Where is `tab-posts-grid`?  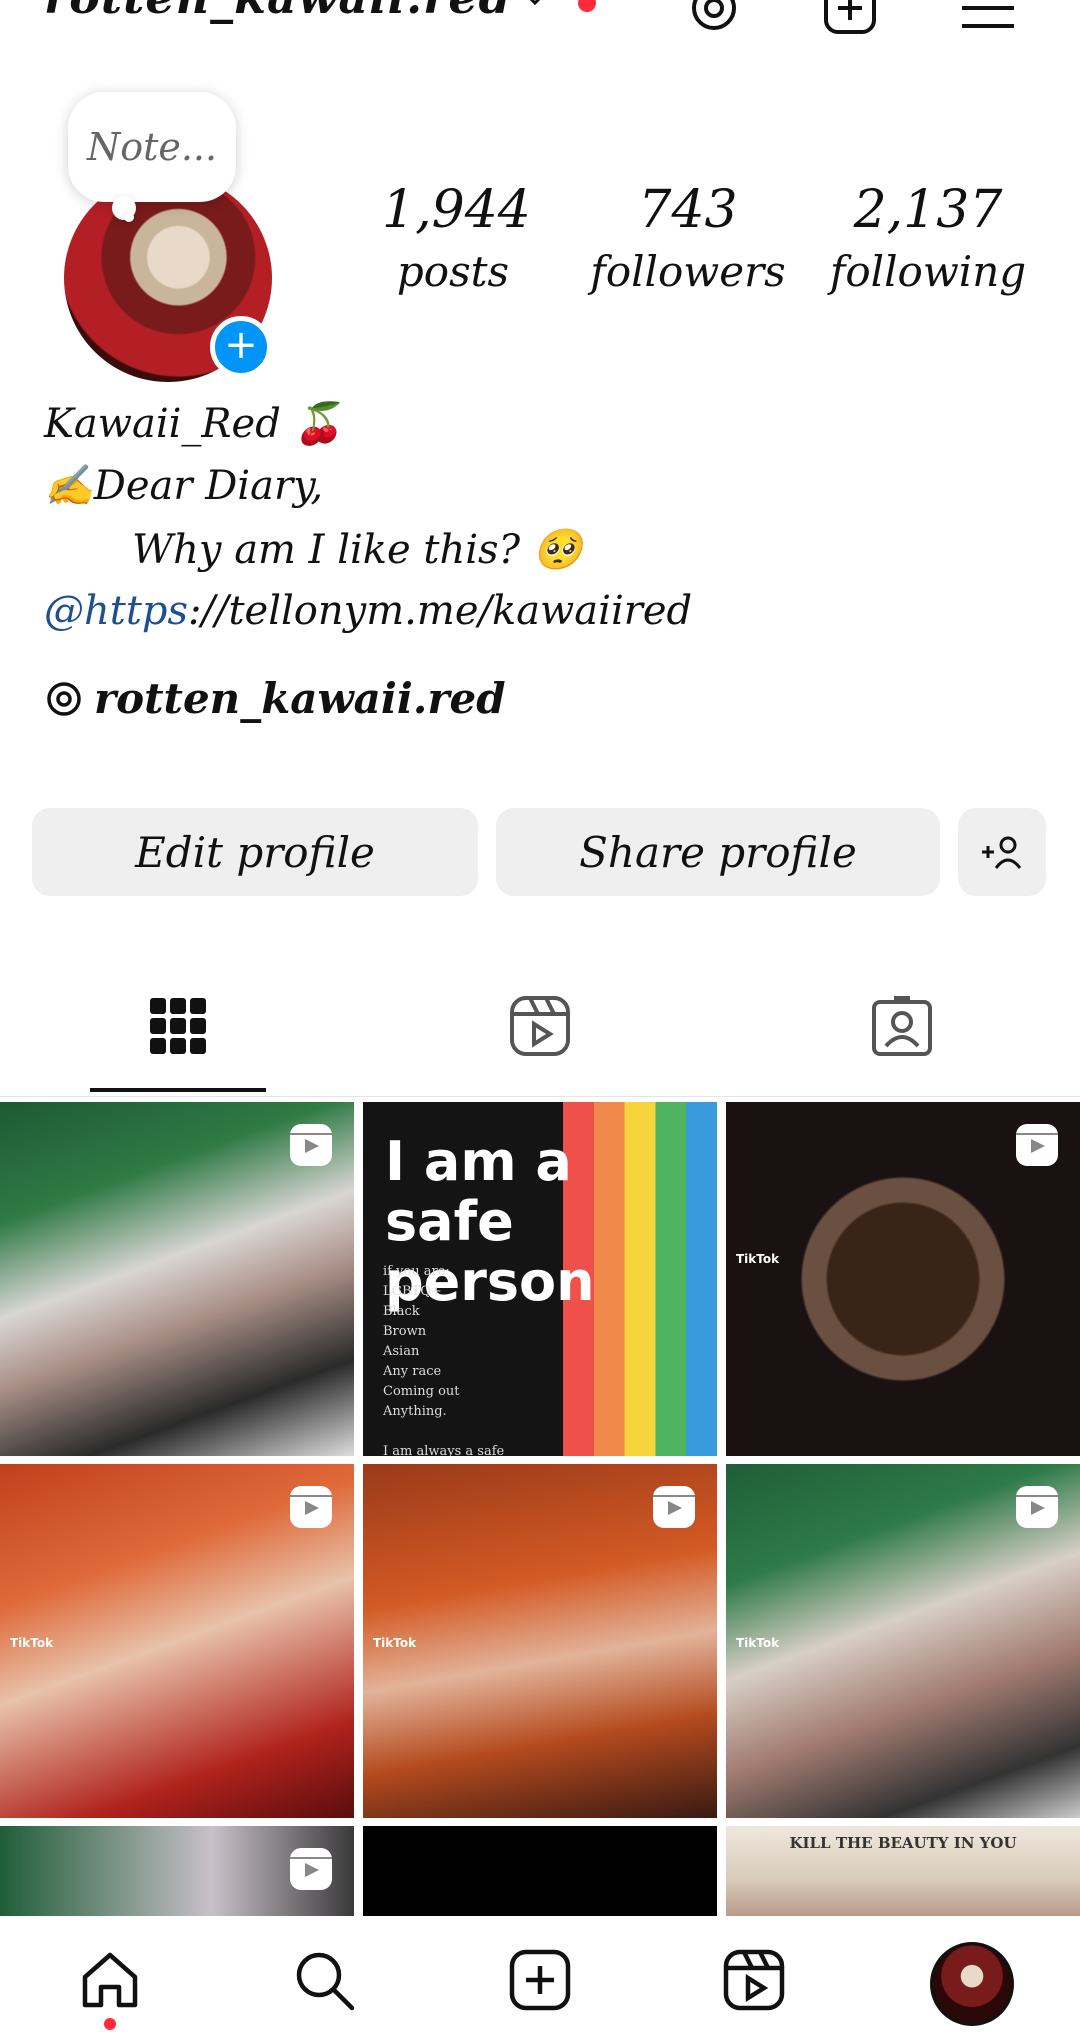 tab-posts-grid is located at coordinates (178, 1026).